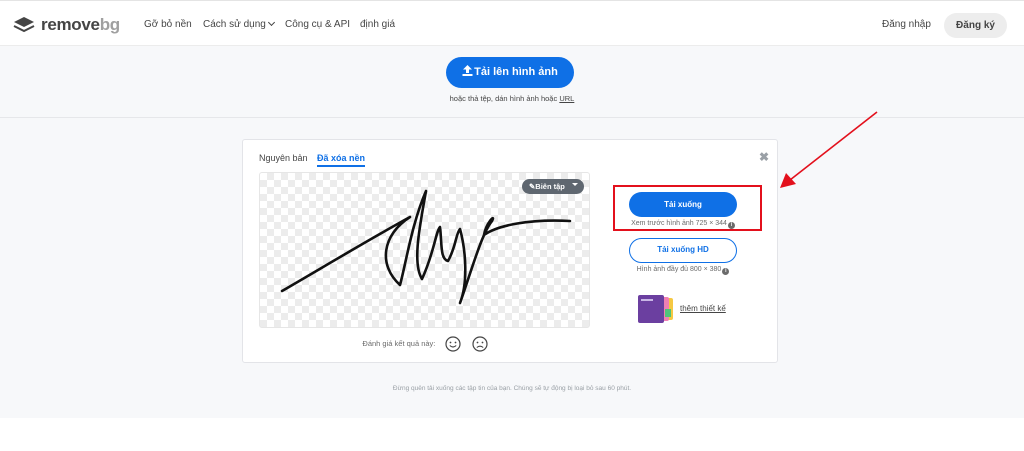  What do you see at coordinates (24, 25) in the screenshot?
I see `logo-layers-icon` at bounding box center [24, 25].